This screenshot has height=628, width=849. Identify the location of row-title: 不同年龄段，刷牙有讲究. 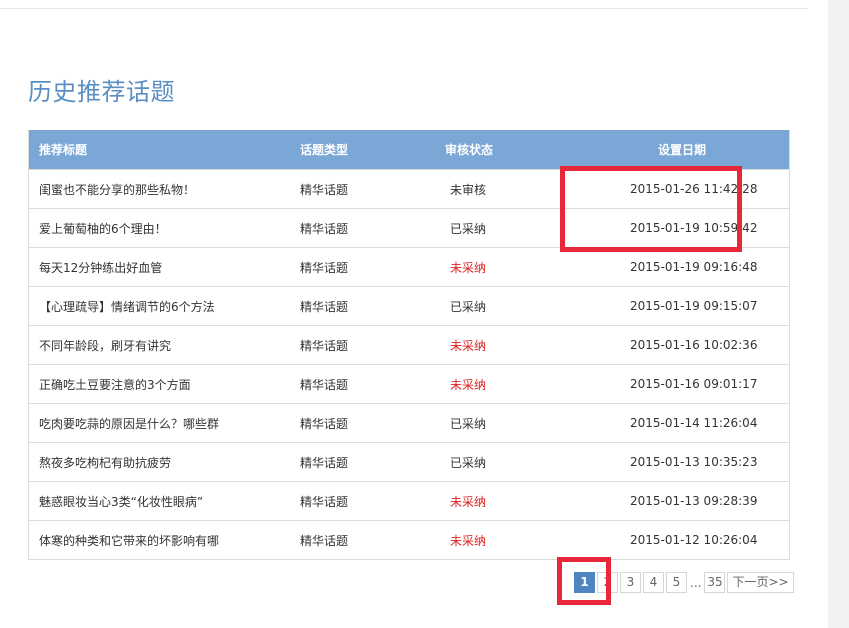
(160, 345).